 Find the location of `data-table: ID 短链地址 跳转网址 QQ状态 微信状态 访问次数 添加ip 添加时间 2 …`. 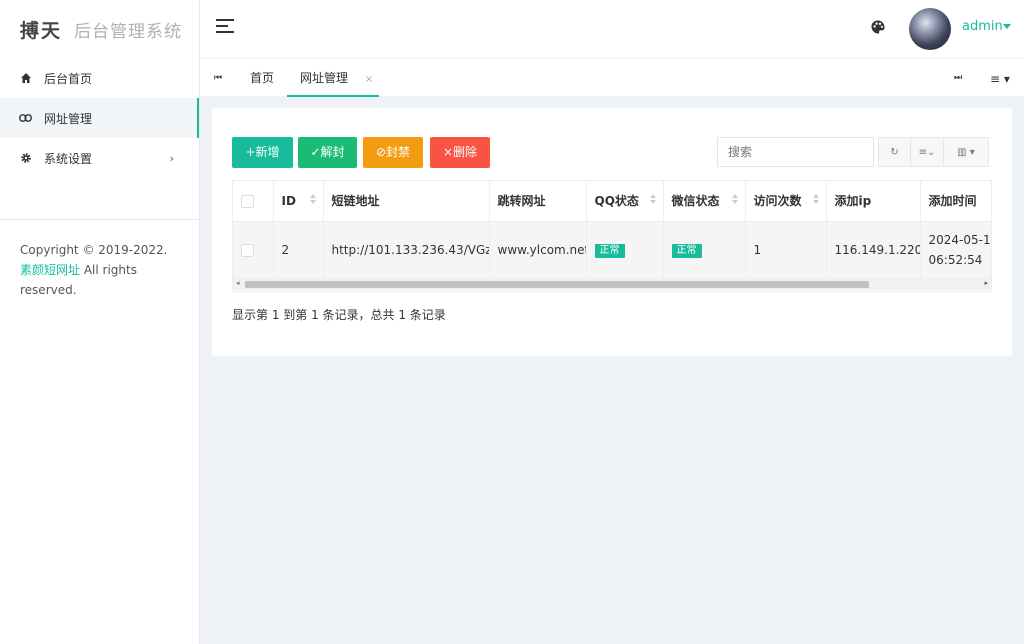

data-table: ID 短链地址 跳转网址 QQ状态 微信状态 访问次数 添加ip 添加时间 2 … is located at coordinates (612, 236).